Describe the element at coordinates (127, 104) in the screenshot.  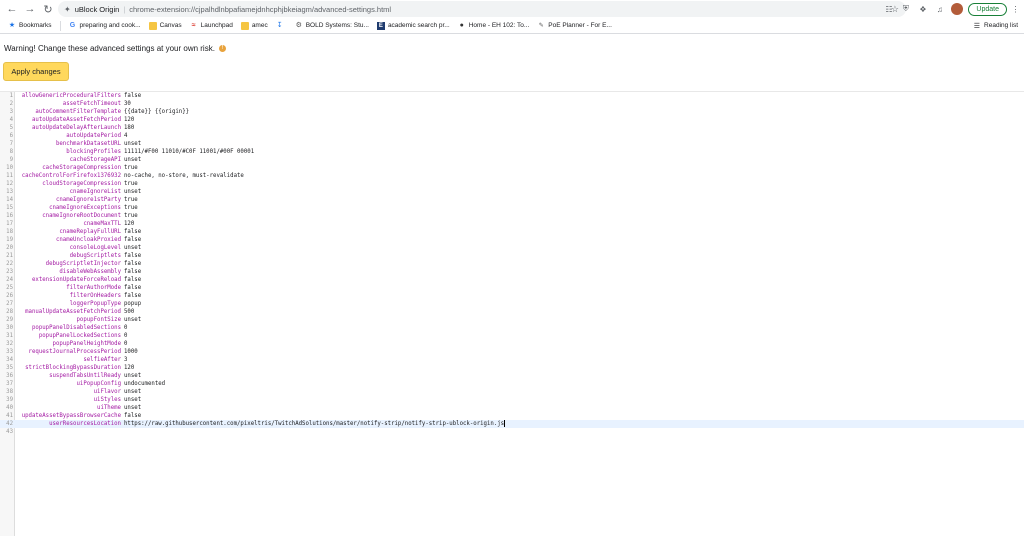
I see `setting-value: 30` at that location.